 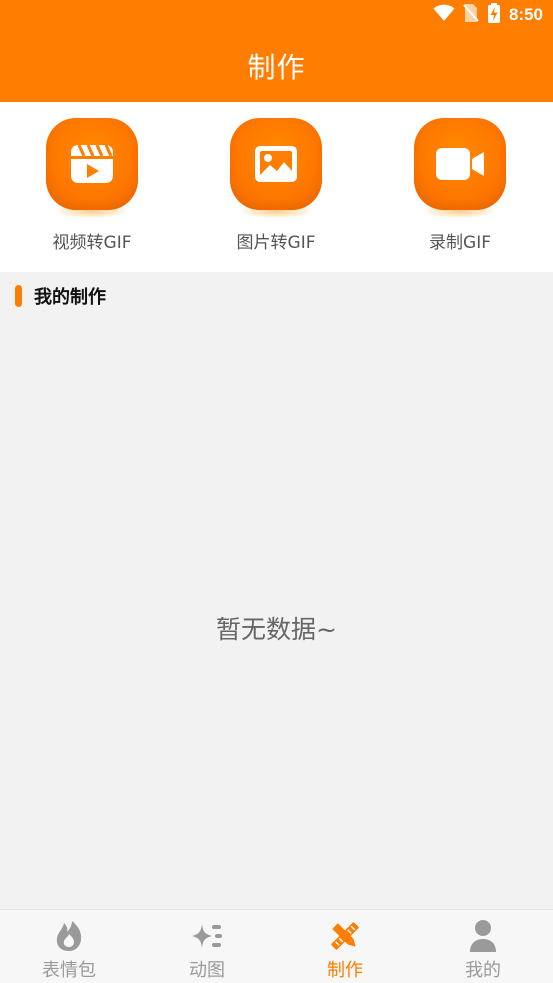 I want to click on no-sim-icon, so click(x=471, y=15).